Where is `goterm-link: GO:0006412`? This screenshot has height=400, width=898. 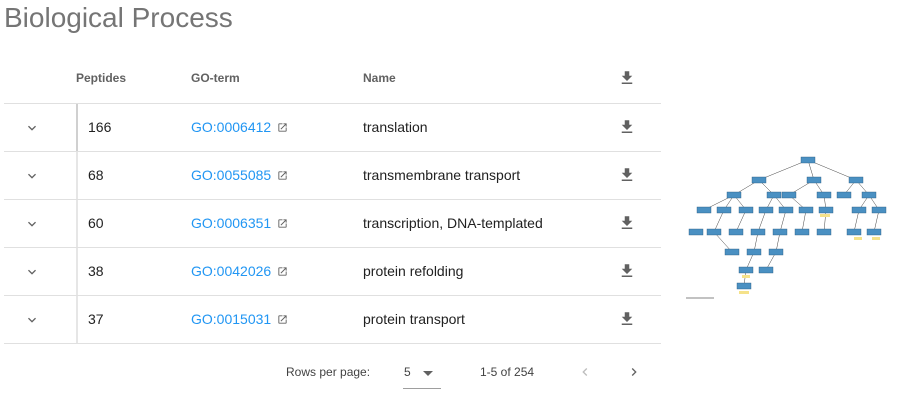
goterm-link: GO:0006412 is located at coordinates (231, 127).